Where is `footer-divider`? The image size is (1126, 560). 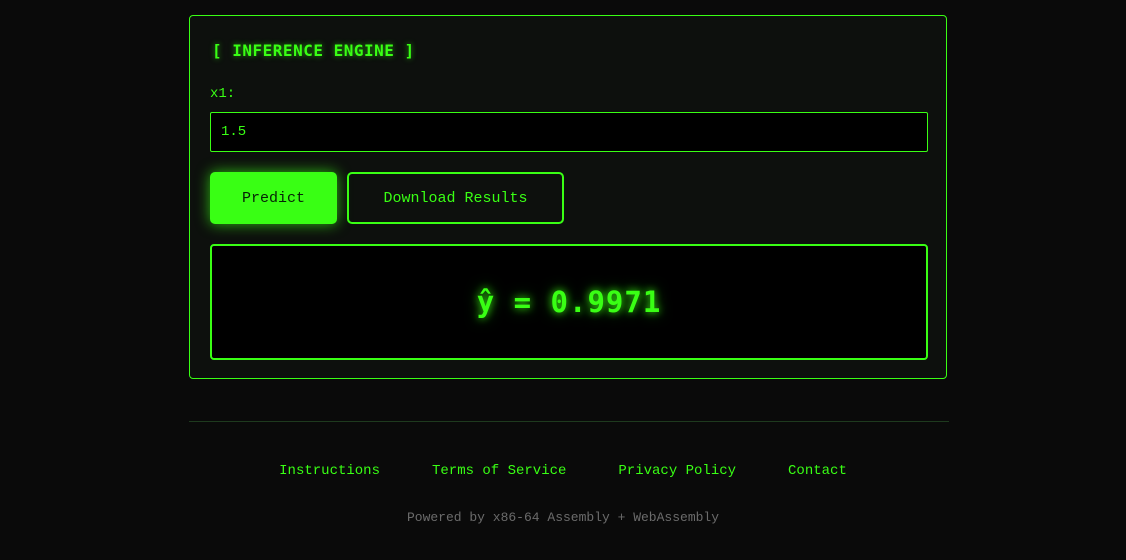 footer-divider is located at coordinates (569, 421).